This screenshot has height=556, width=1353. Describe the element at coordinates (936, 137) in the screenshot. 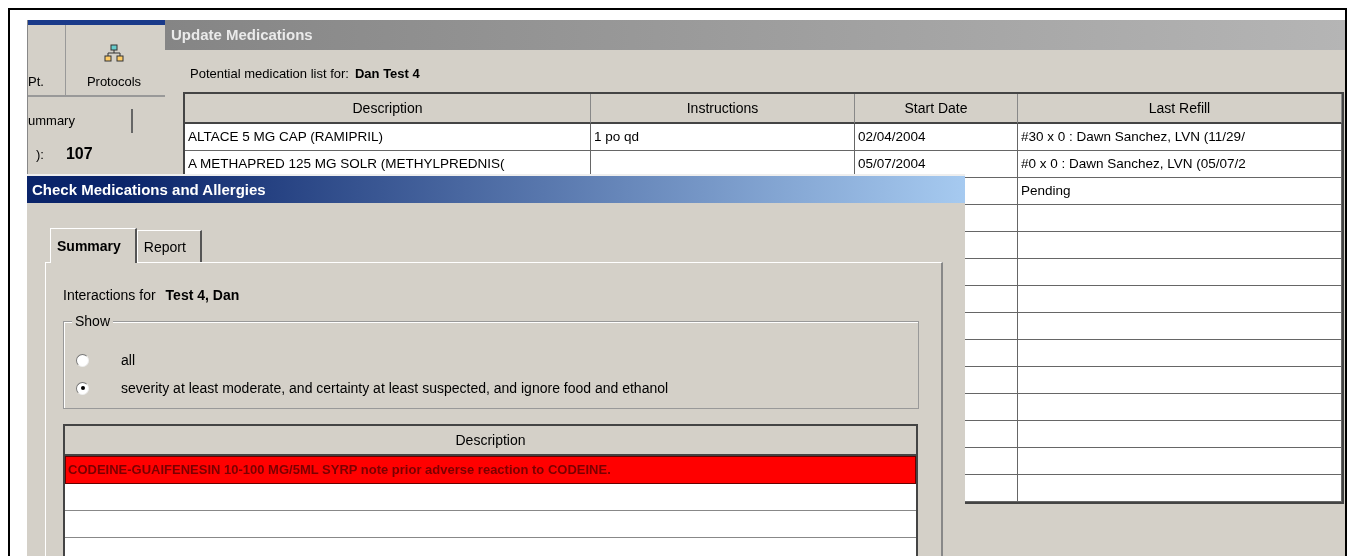

I see `table-cell: 02/04/2004` at that location.